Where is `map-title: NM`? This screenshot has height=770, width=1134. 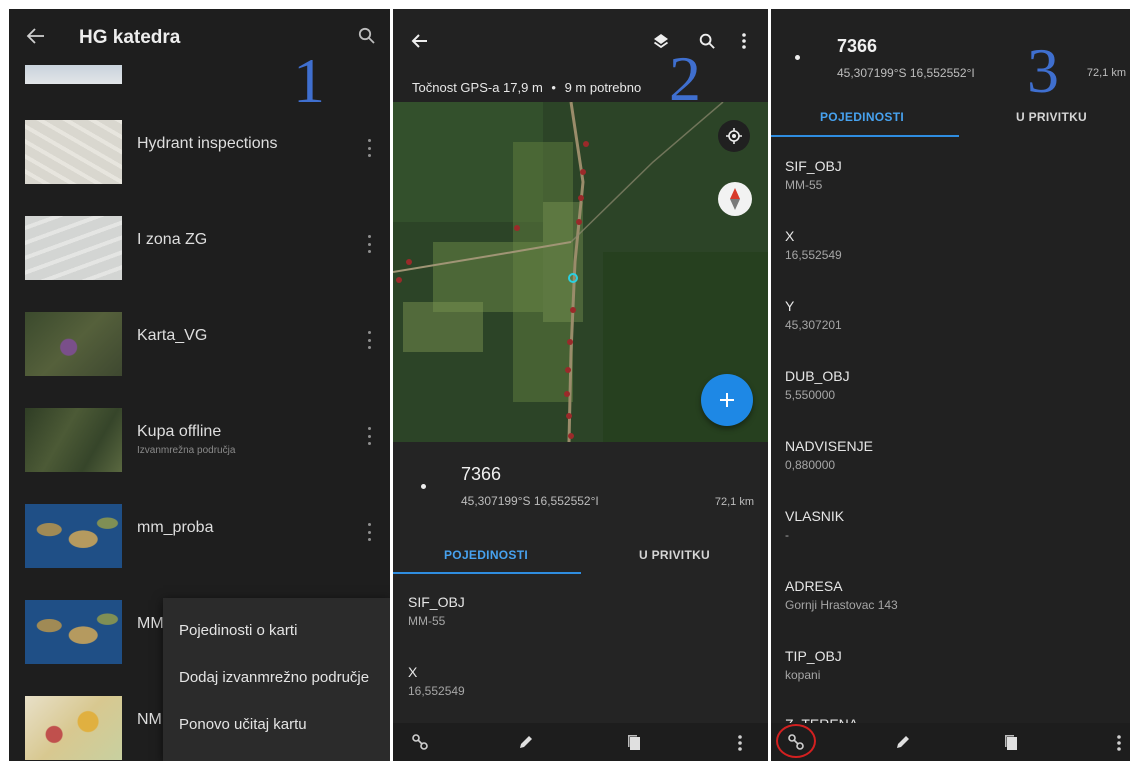 map-title: NM is located at coordinates (149, 719).